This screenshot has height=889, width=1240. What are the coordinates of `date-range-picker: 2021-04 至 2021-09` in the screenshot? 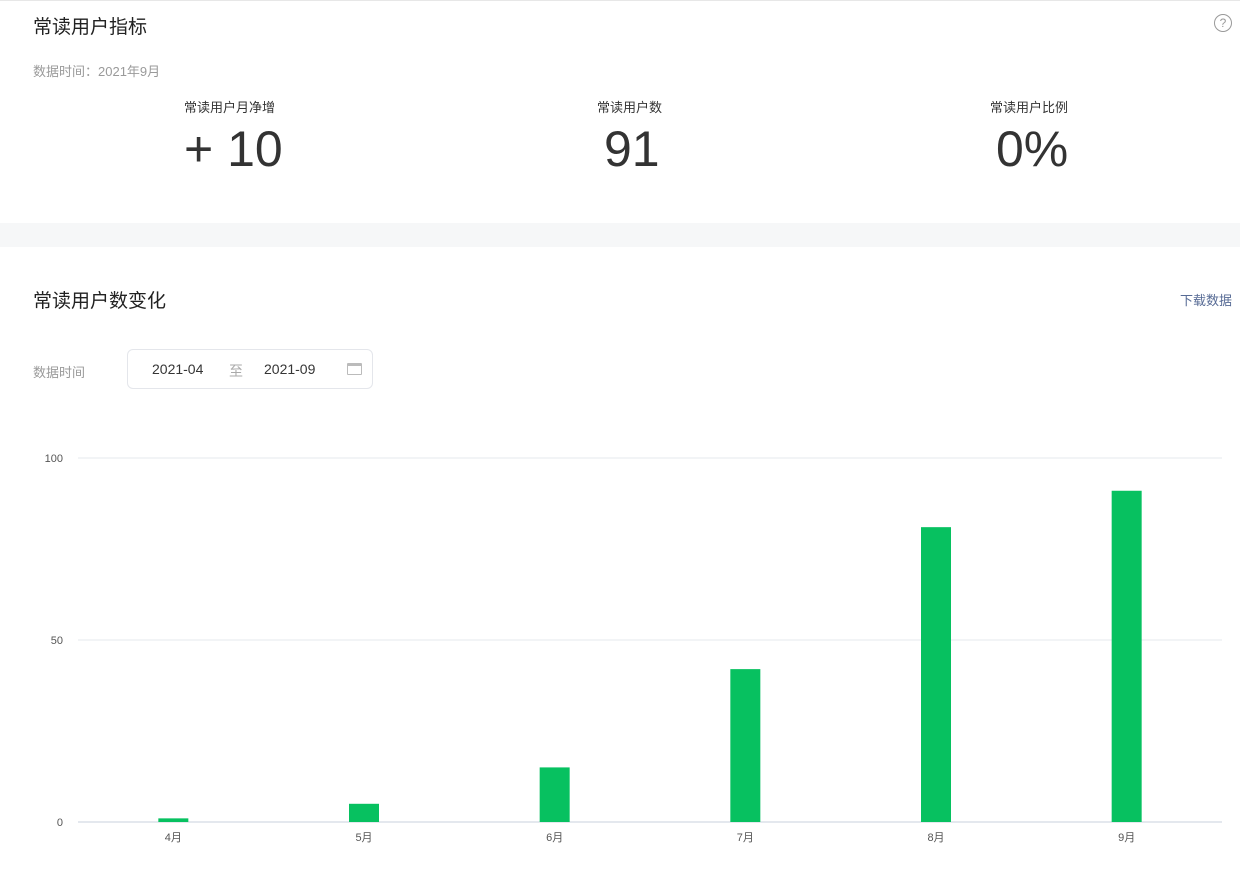 It's located at (250, 369).